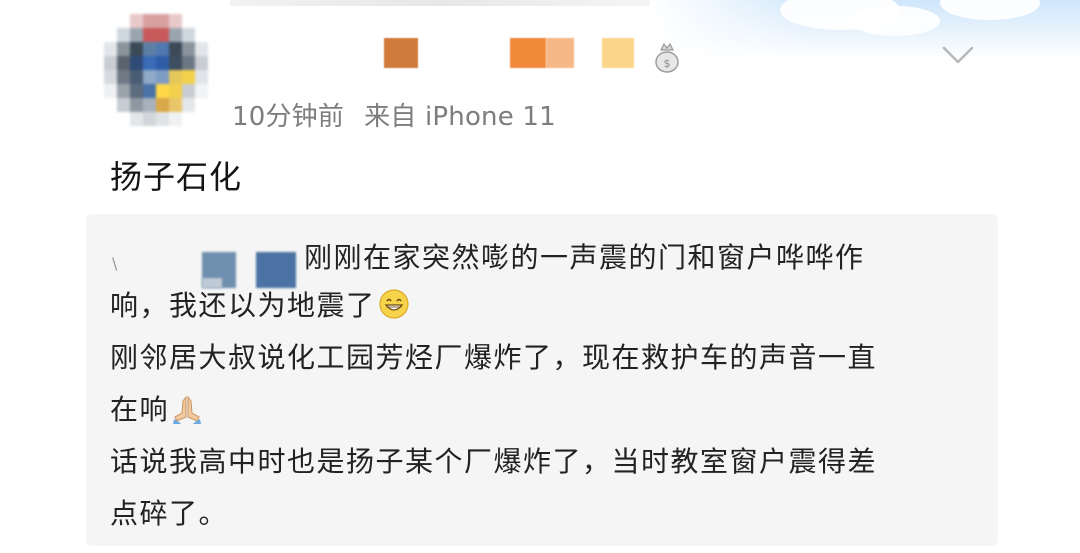 This screenshot has height=553, width=1080. I want to click on repost-line-2: 响，我还以为地震了, so click(260, 306).